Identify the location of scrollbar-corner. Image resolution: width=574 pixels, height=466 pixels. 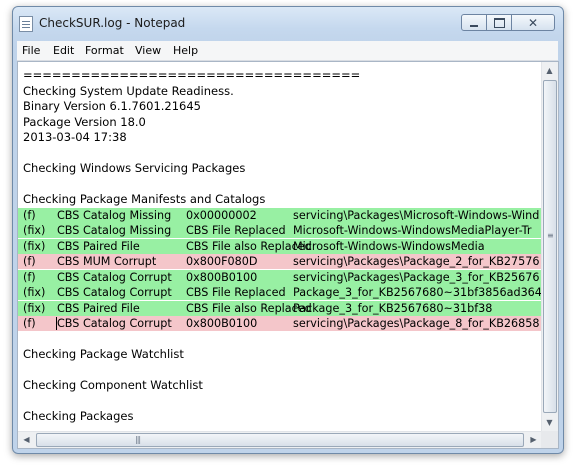
(549, 439).